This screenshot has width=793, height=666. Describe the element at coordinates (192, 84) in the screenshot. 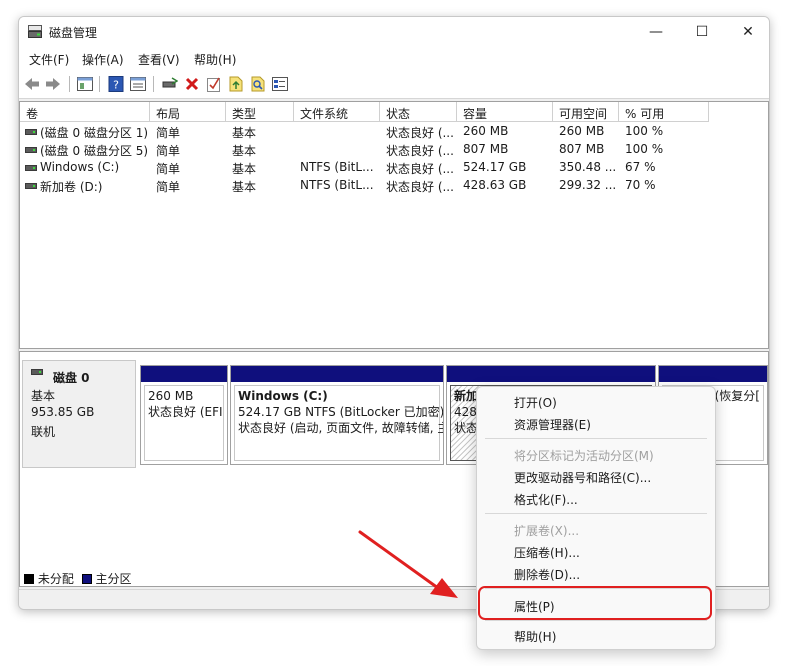

I see `delete-icon` at that location.